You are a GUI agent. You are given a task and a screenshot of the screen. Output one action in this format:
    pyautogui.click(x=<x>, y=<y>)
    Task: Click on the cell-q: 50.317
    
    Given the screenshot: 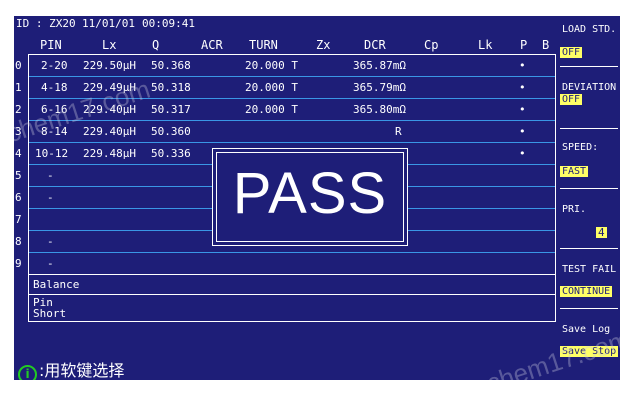 What is the action you would take?
    pyautogui.click(x=171, y=109)
    